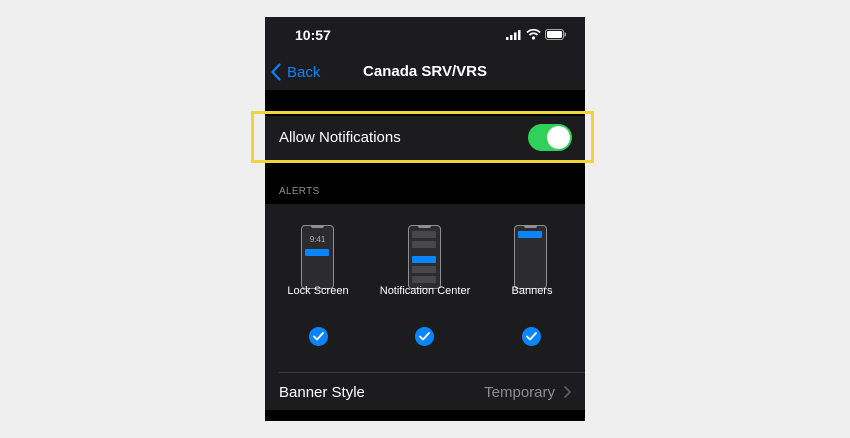 Image resolution: width=850 pixels, height=438 pixels. Describe the element at coordinates (425, 35) in the screenshot. I see `status-bar: 10:57` at that location.